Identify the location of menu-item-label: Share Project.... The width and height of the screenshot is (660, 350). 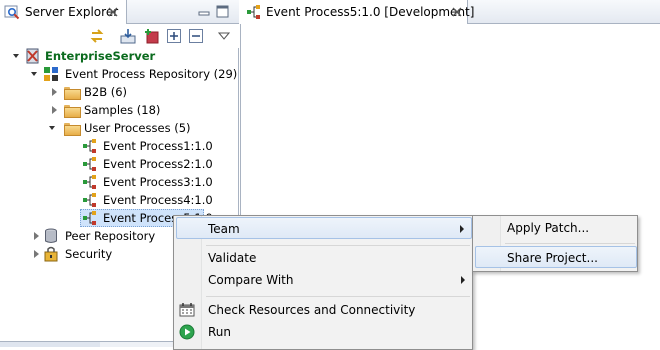
(552, 258).